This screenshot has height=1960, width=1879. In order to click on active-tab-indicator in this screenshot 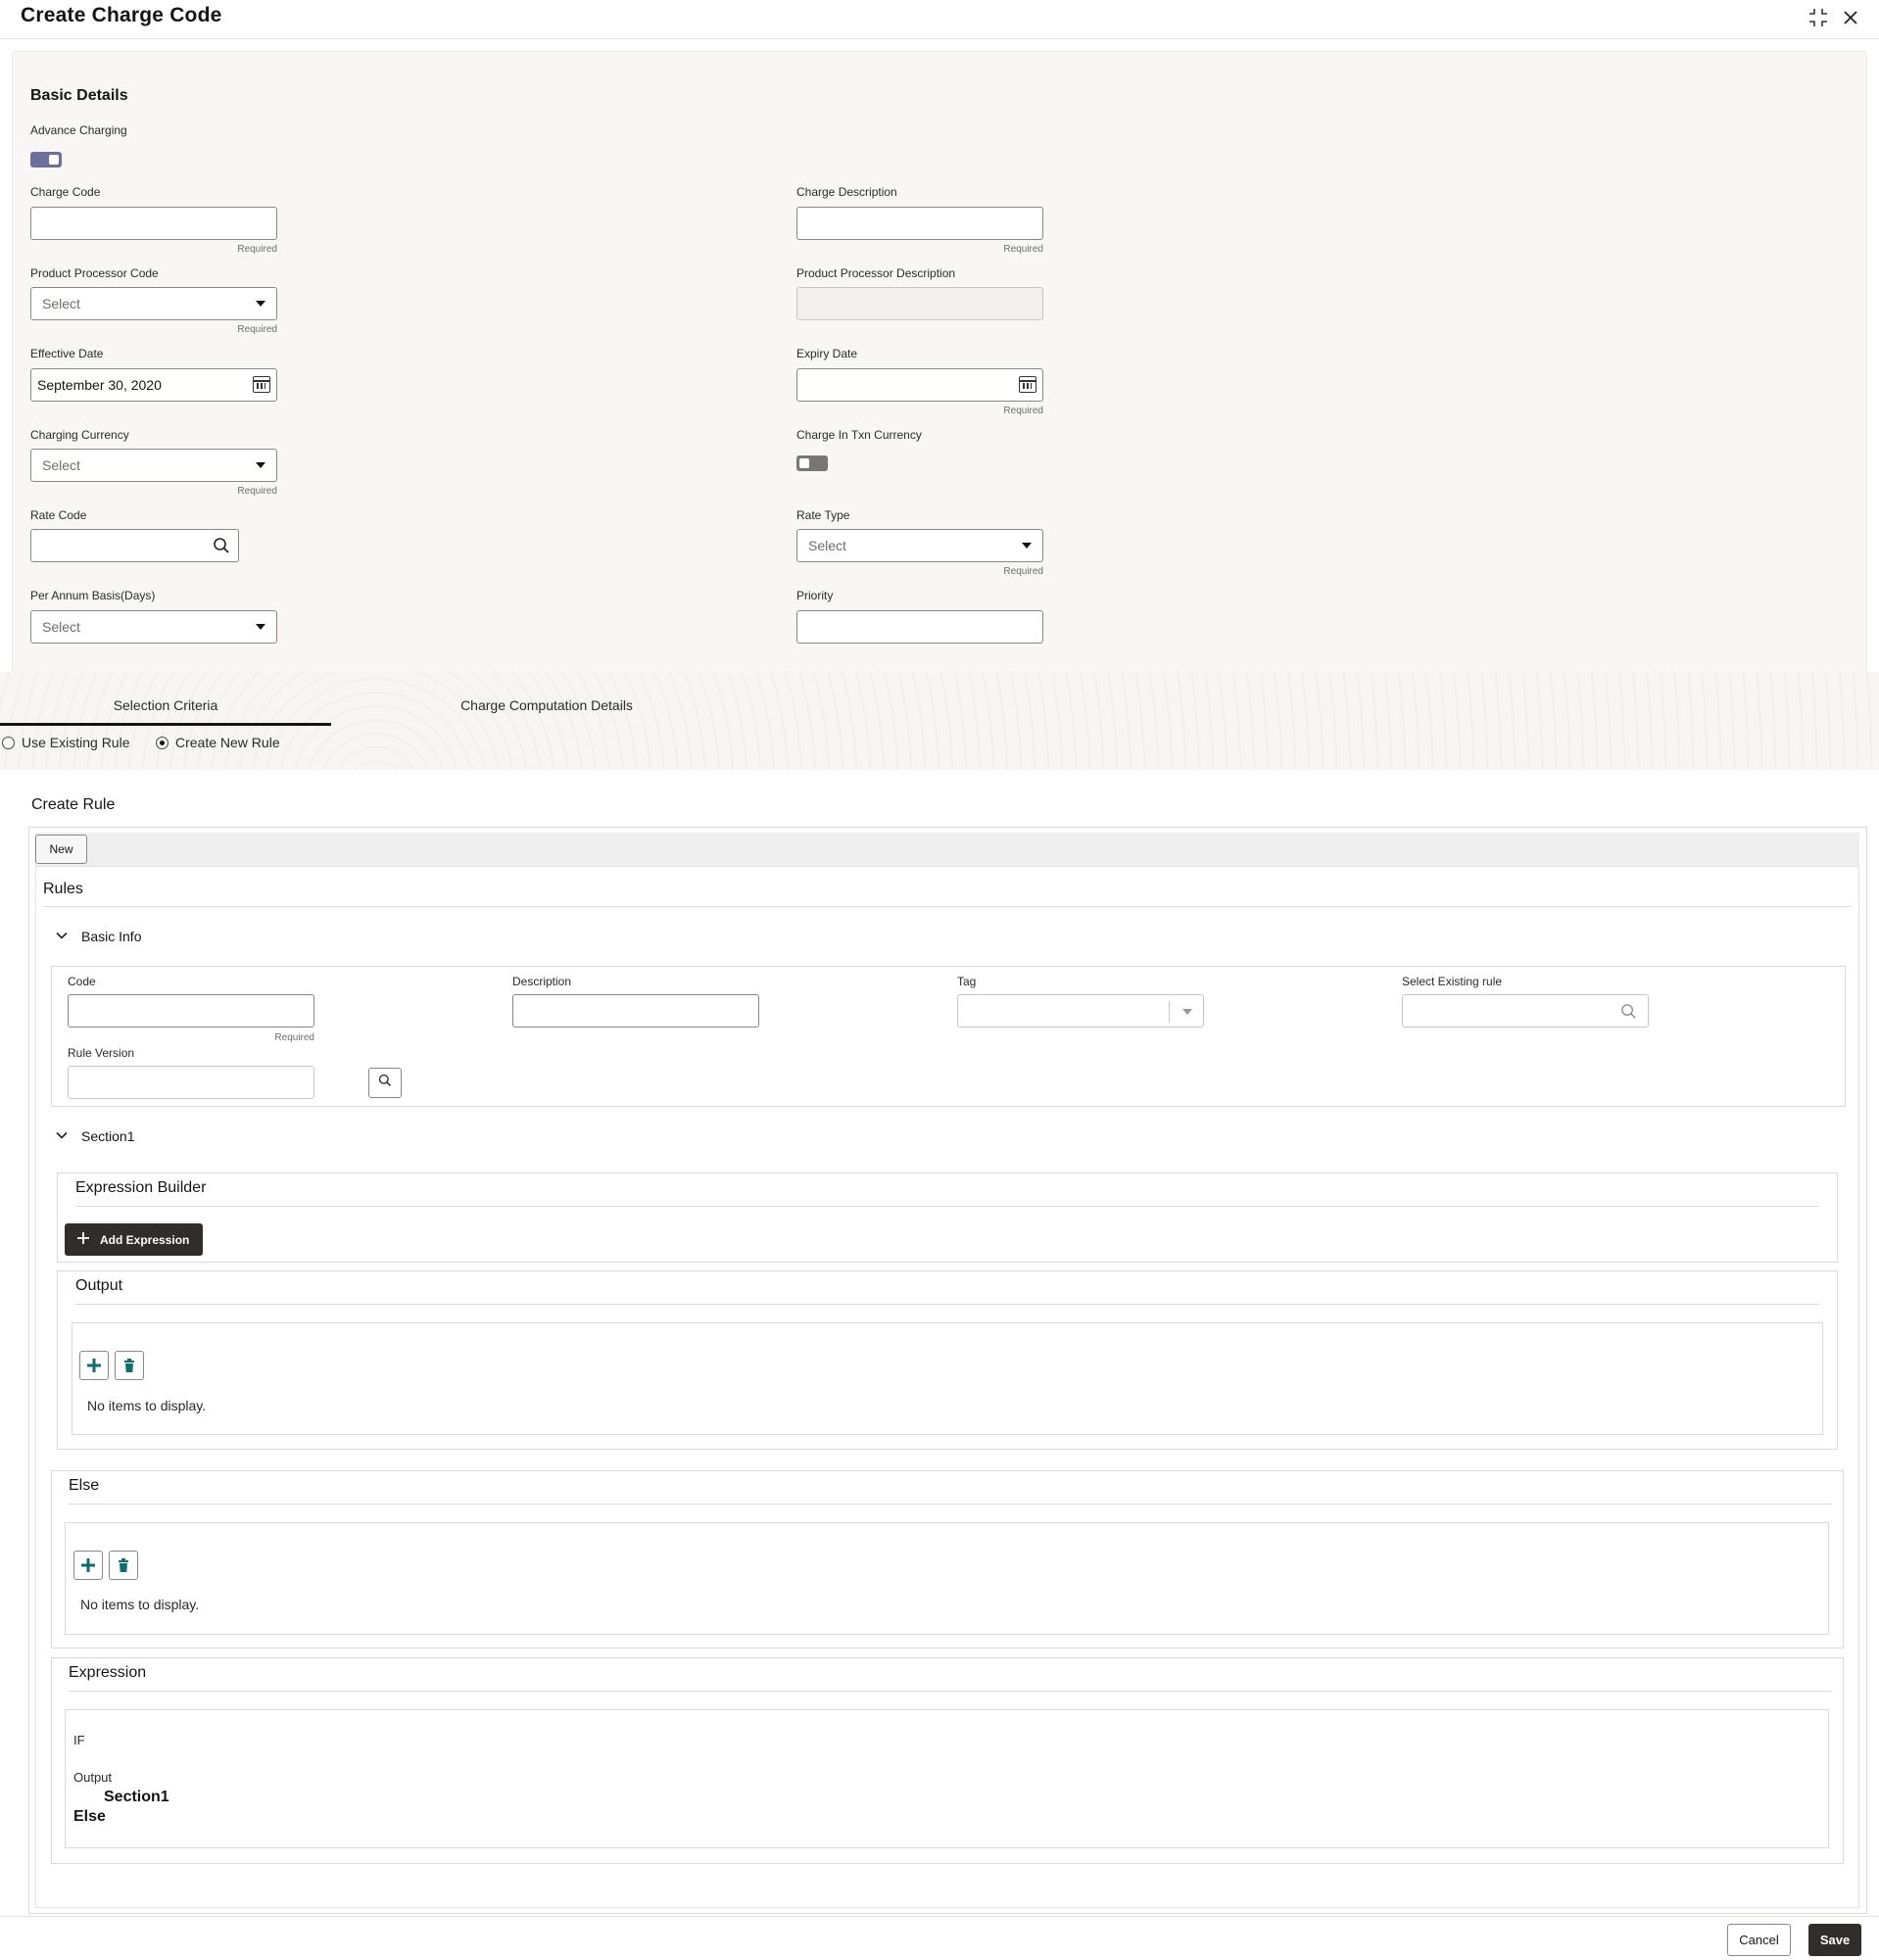, I will do `click(165, 724)`.